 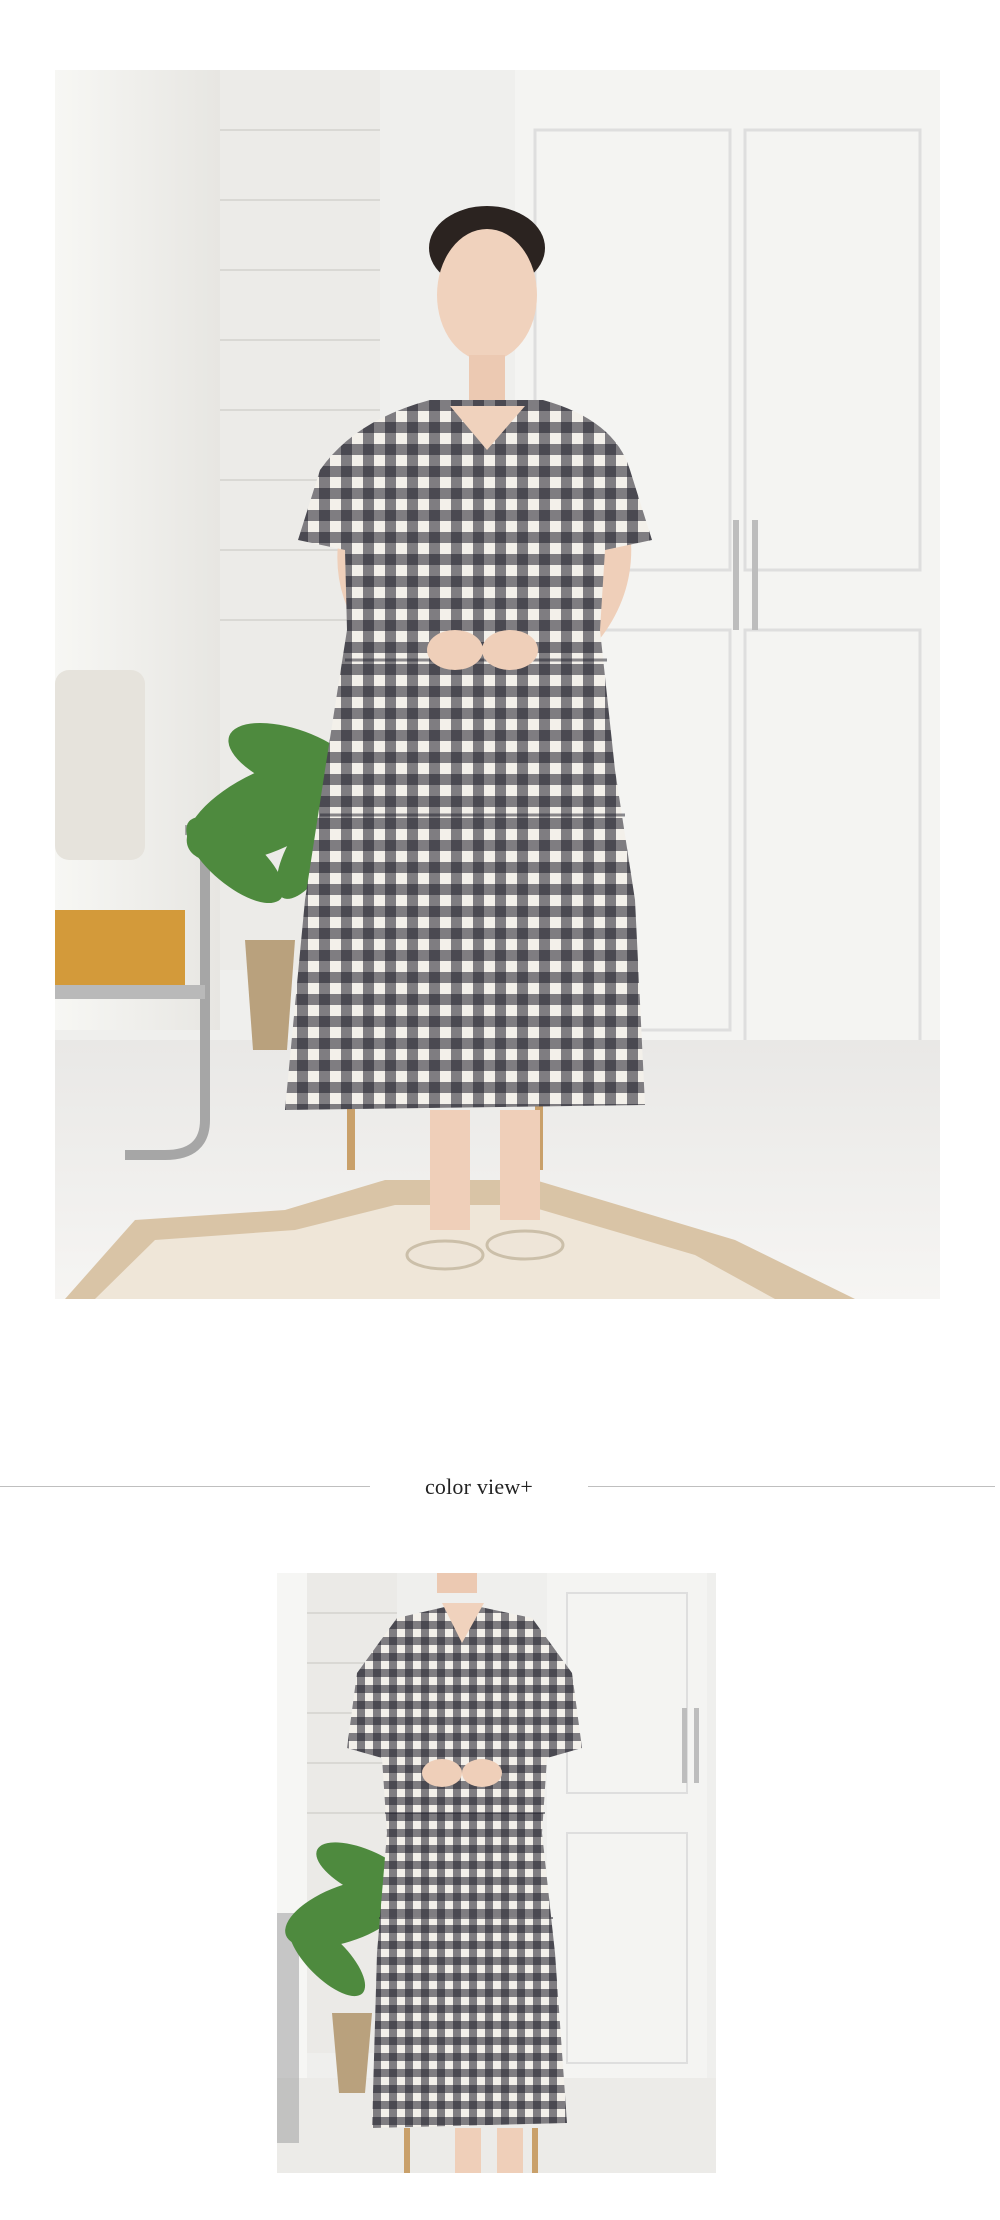 What do you see at coordinates (479, 1486) in the screenshot?
I see `color-view-title: color view+` at bounding box center [479, 1486].